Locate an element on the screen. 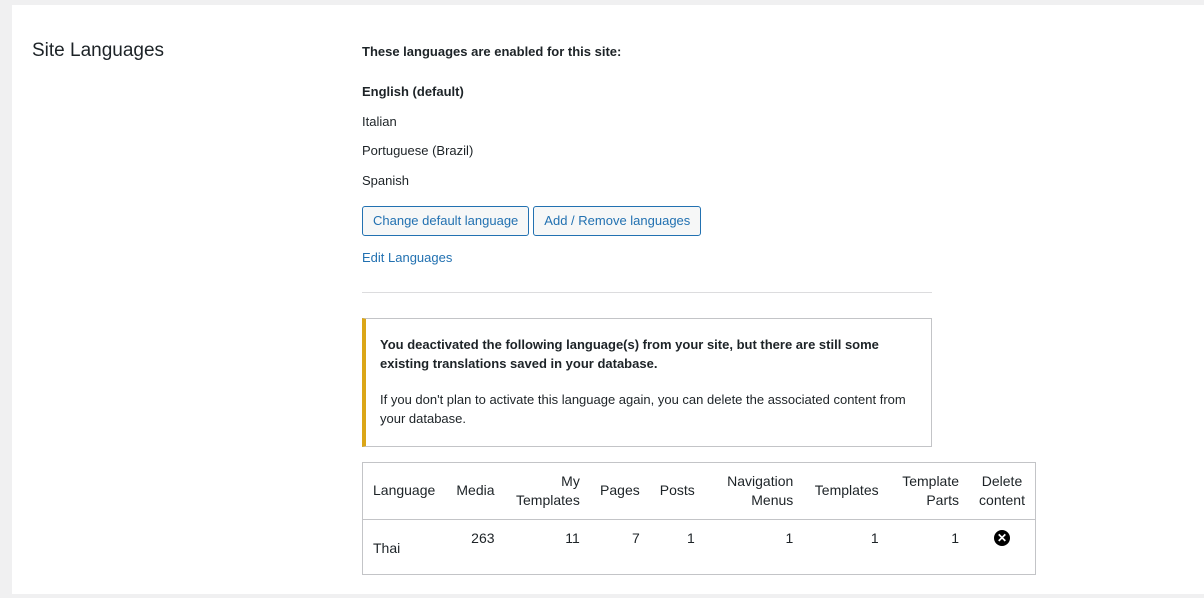 This screenshot has width=1204, height=598. column-header-pages: Pages is located at coordinates (620, 490).